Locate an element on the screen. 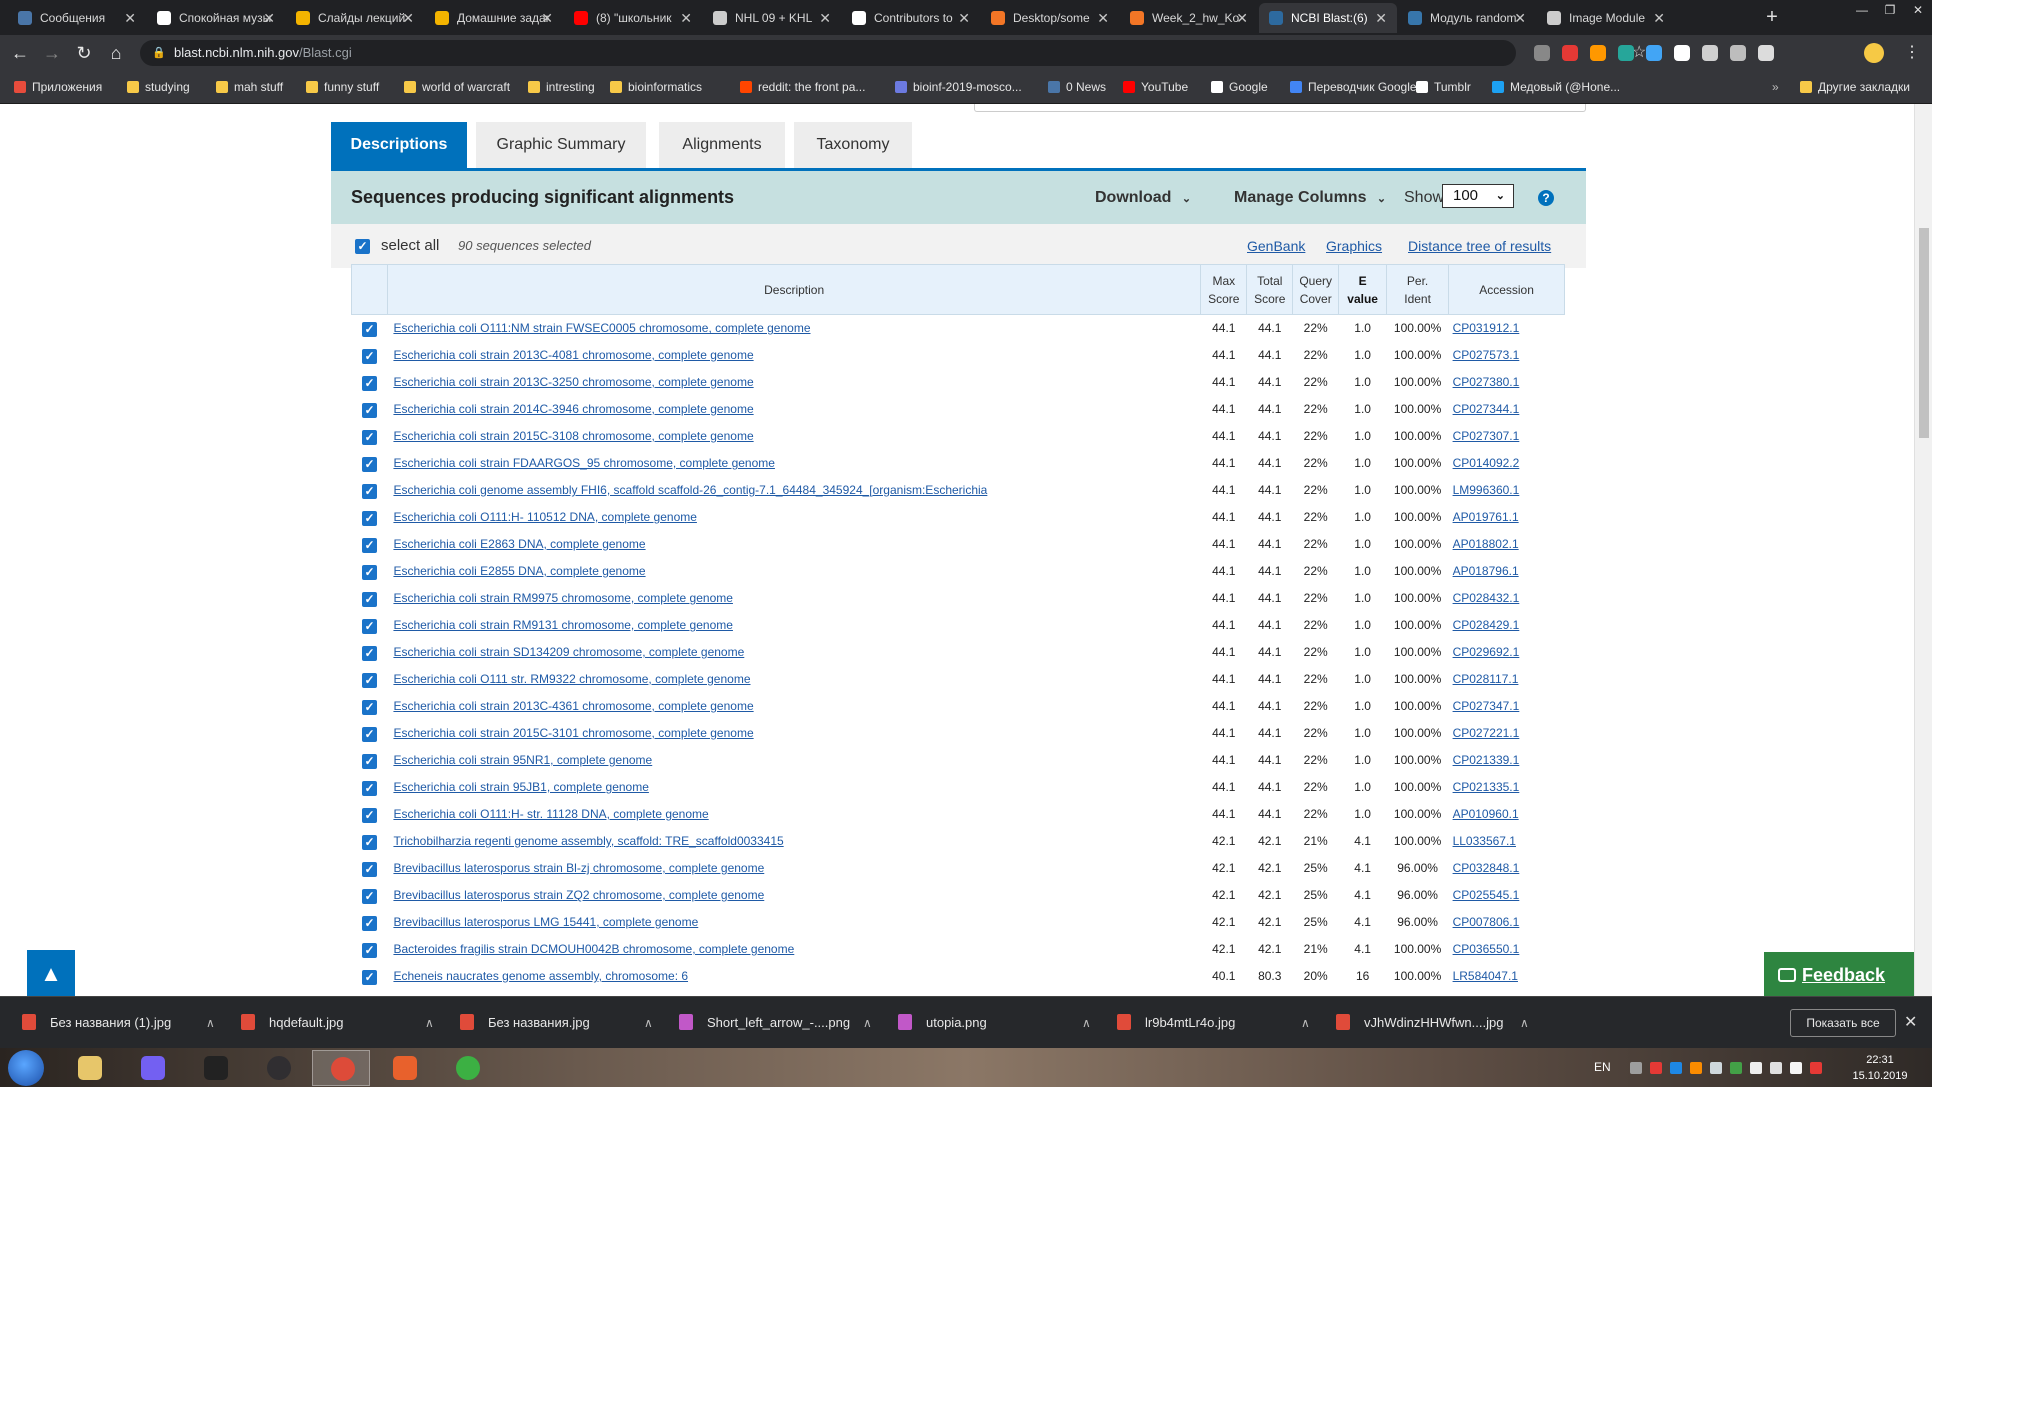 Image resolution: width=2028 pixels, height=1414 pixels. taskbar-app-chrome is located at coordinates (341, 1068).